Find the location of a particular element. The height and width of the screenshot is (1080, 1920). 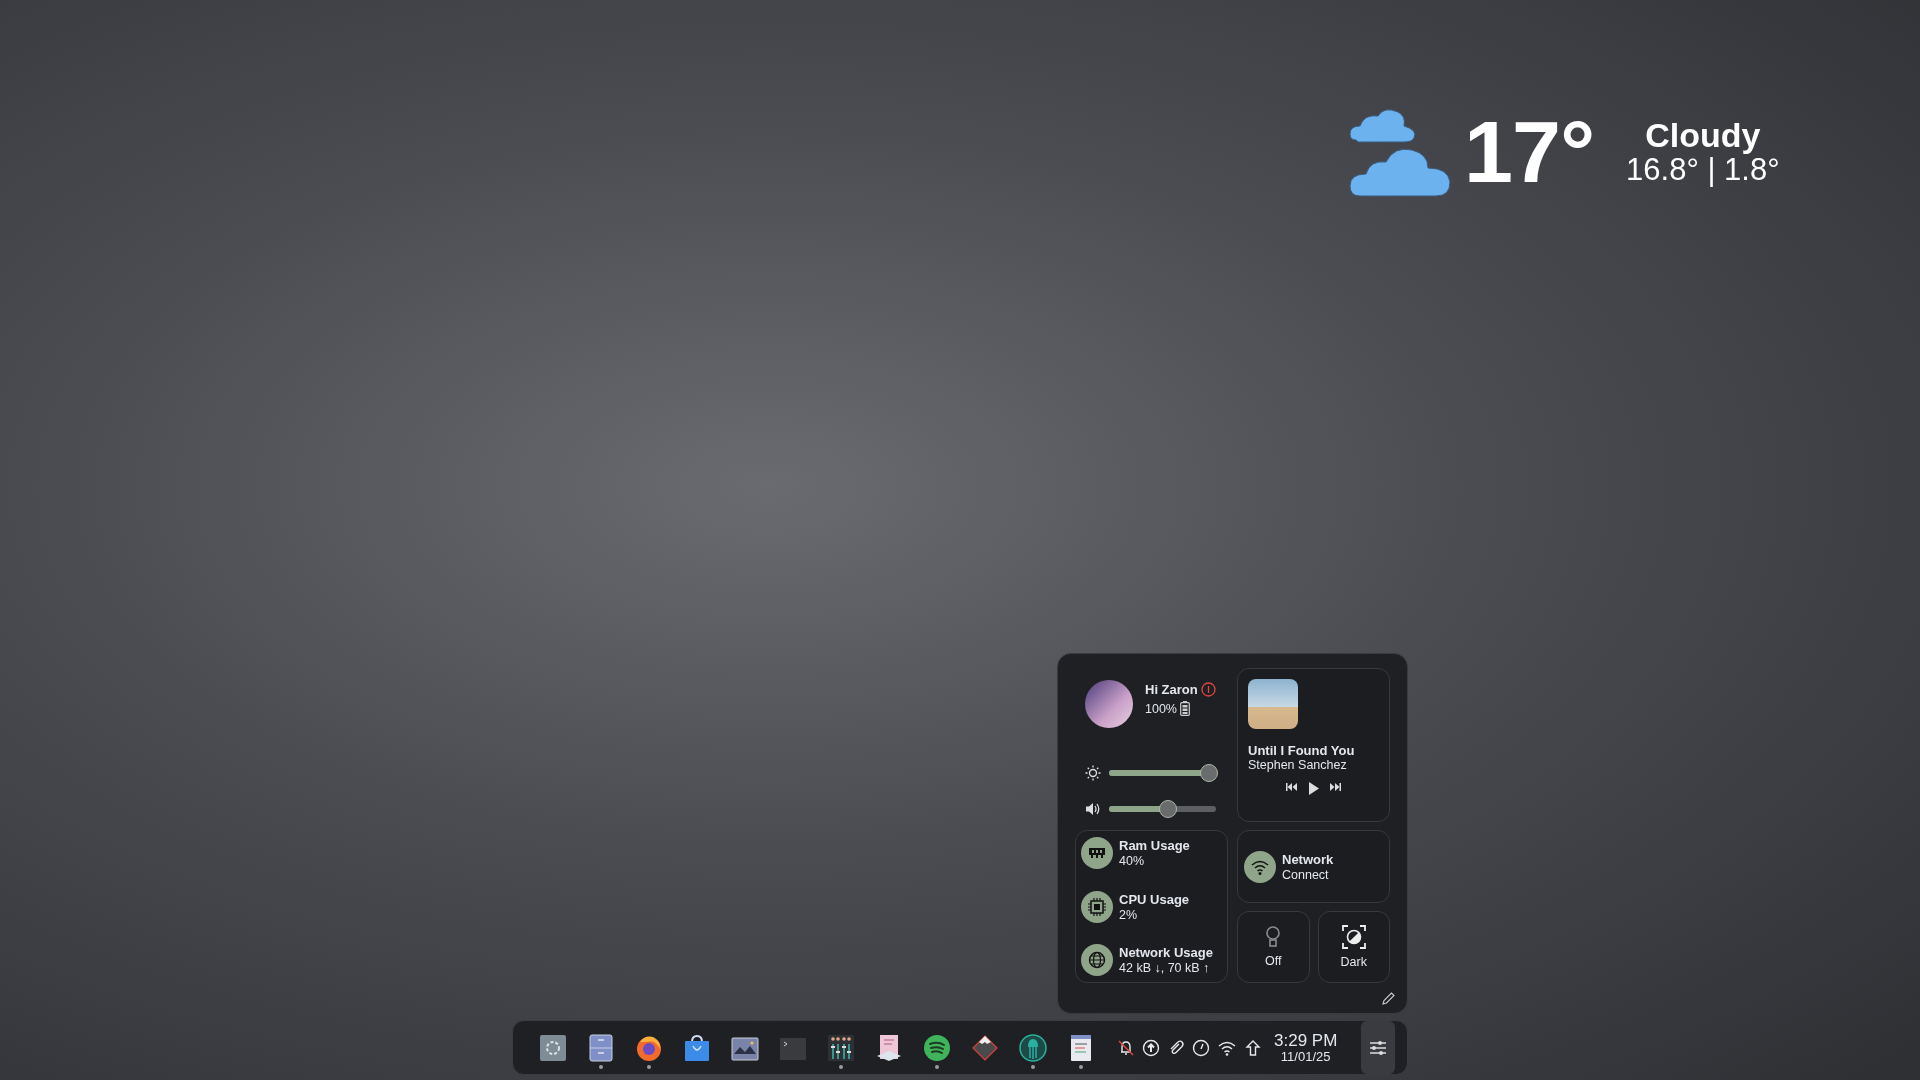

network-tile: Network Connect is located at coordinates (1313, 866).